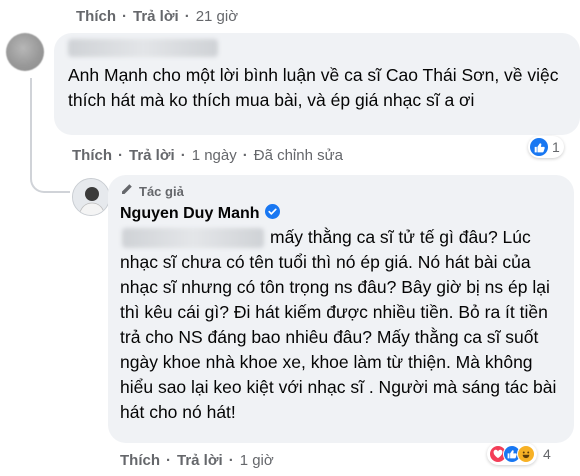 The width and height of the screenshot is (580, 476). Describe the element at coordinates (214, 155) in the screenshot. I see `timestamp: 1 ngày` at that location.